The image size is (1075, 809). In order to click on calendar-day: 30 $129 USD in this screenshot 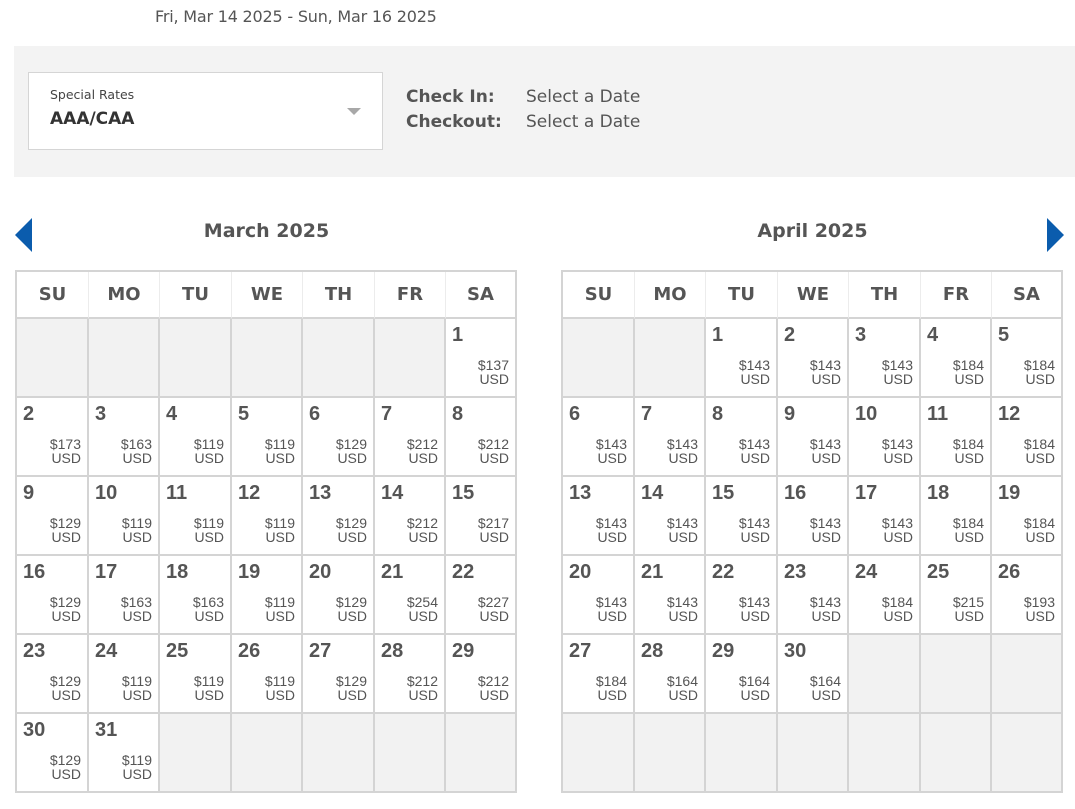, I will do `click(53, 753)`.